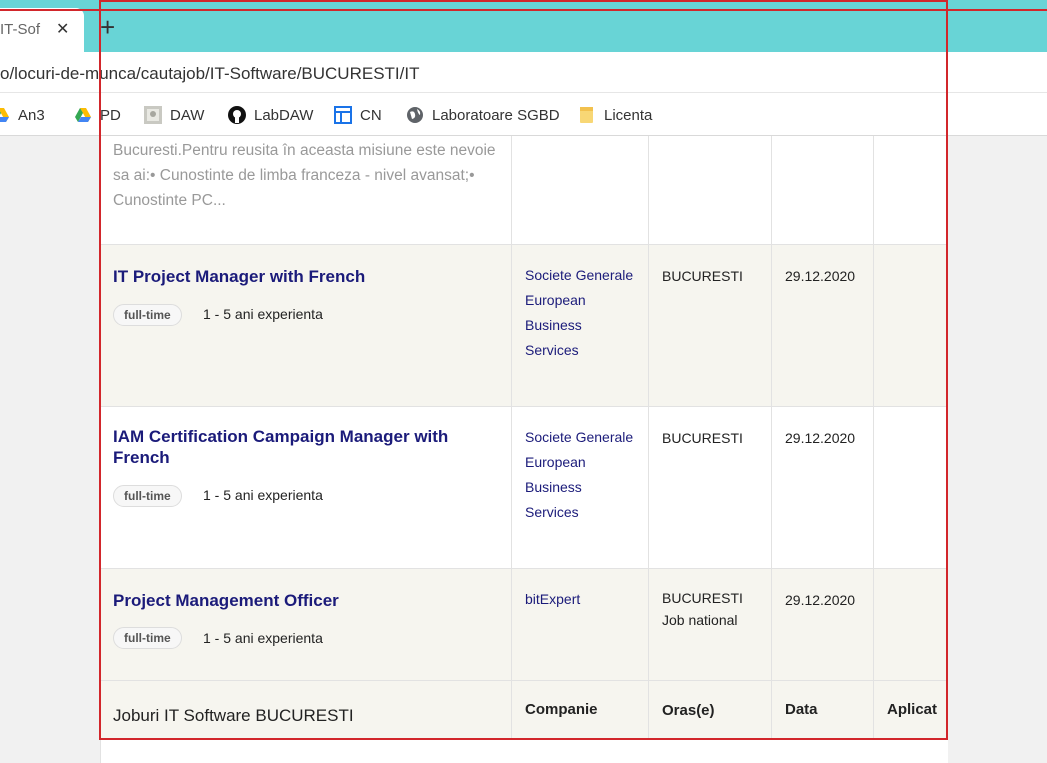 The height and width of the screenshot is (763, 1047). I want to click on github-icon, so click(237, 115).